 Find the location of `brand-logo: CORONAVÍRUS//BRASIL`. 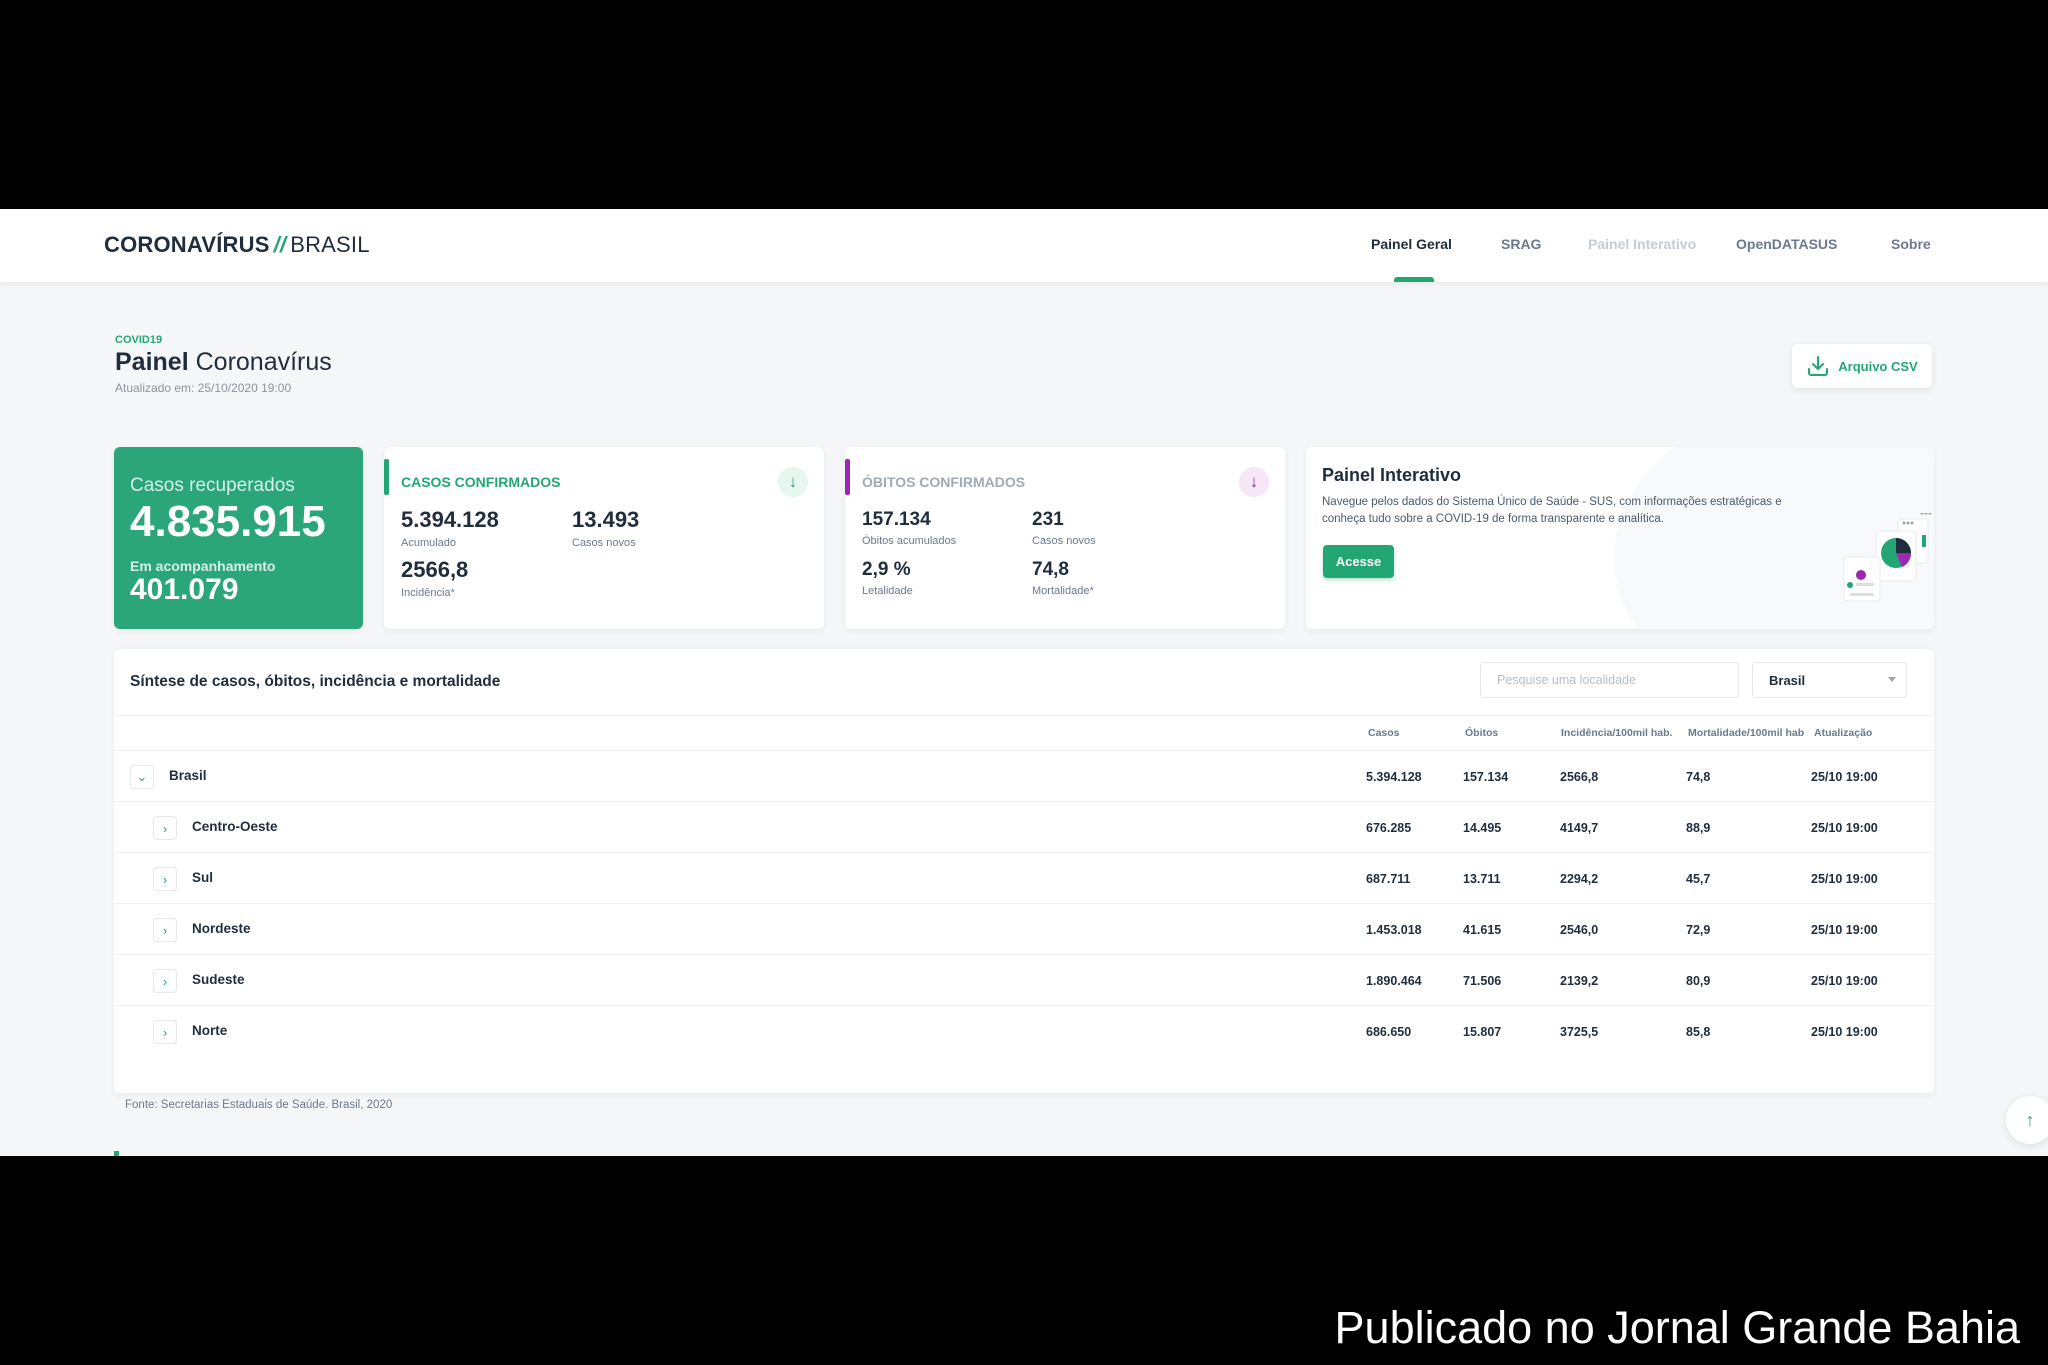

brand-logo: CORONAVÍRUS//BRASIL is located at coordinates (237, 245).